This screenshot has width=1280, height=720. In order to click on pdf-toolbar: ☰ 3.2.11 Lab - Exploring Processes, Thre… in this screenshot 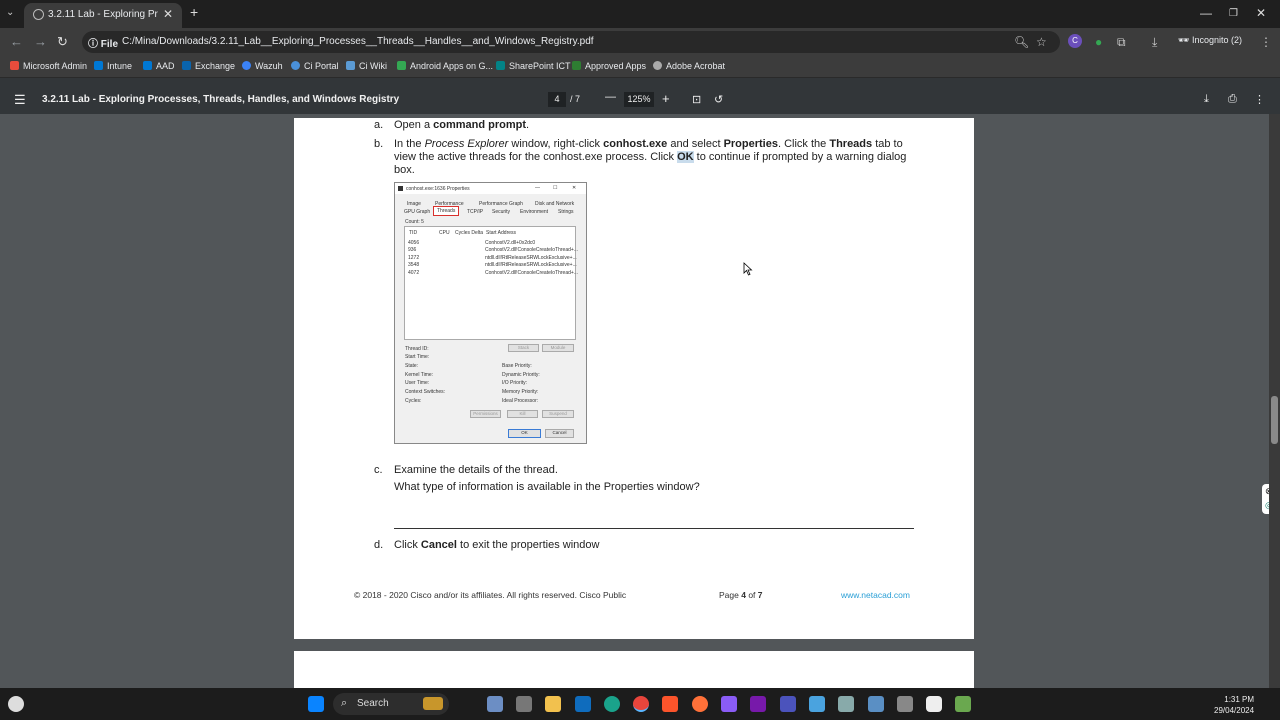, I will do `click(640, 100)`.